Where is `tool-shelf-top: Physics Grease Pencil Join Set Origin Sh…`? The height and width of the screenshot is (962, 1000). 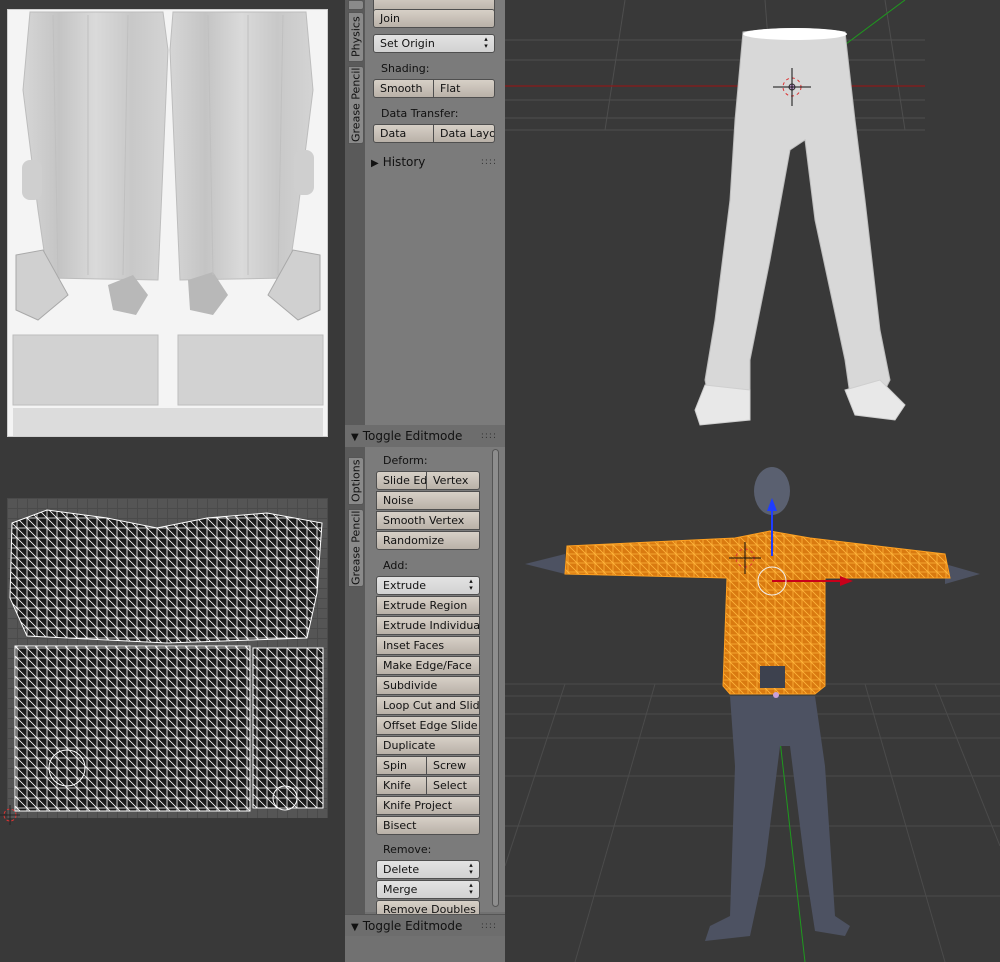
tool-shelf-top: Physics Grease Pencil Join Set Origin Sh… is located at coordinates (425, 212).